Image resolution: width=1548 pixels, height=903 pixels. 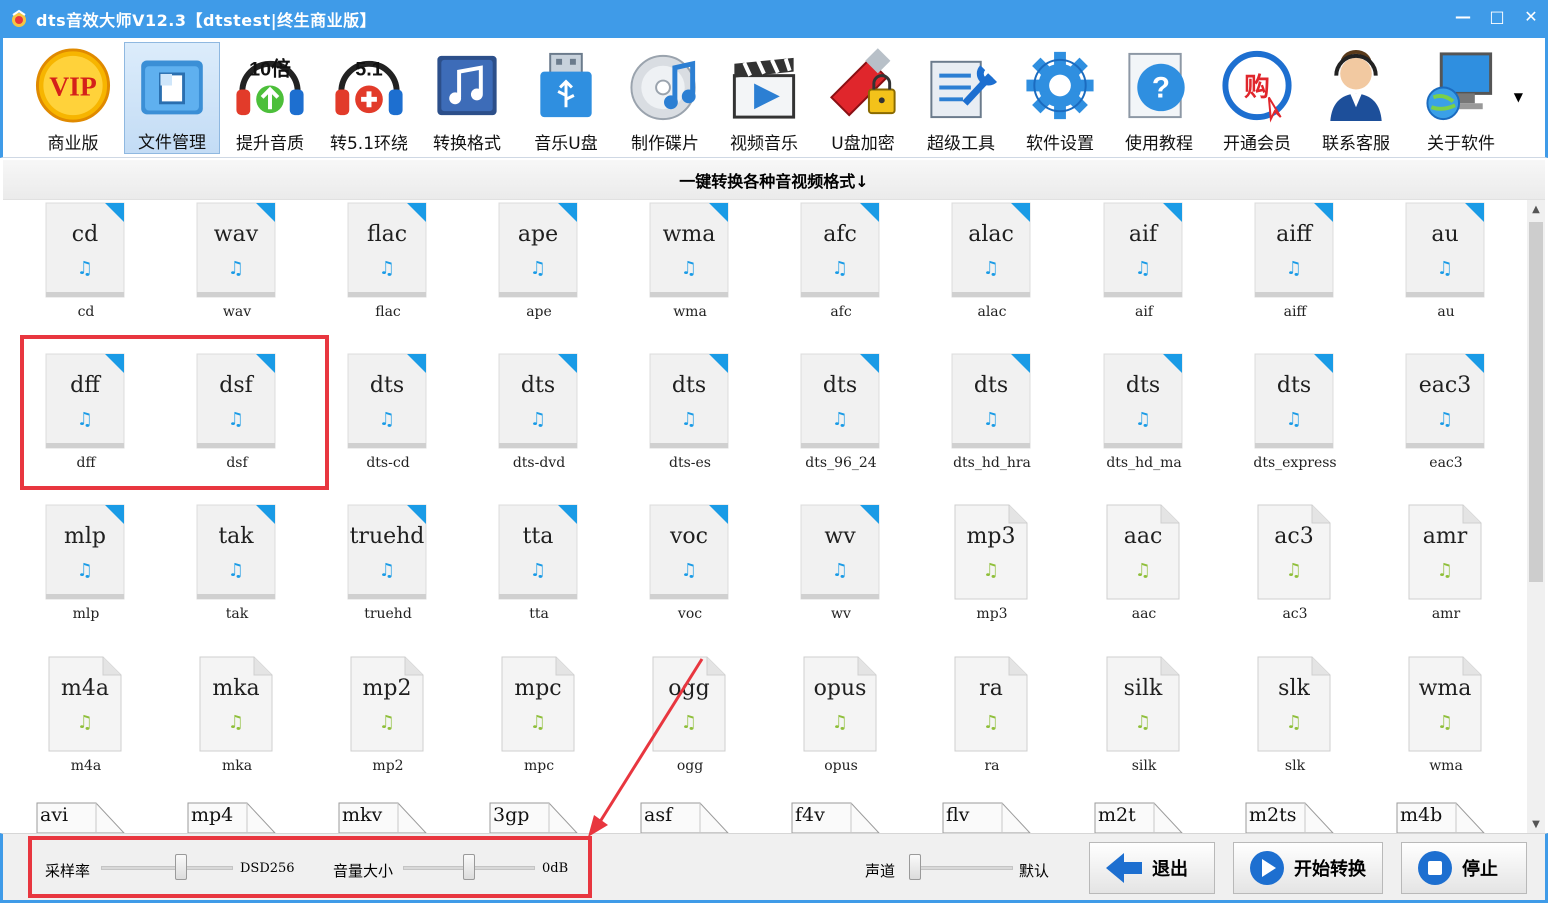 What do you see at coordinates (1497, 16) in the screenshot?
I see `maximize-button: □` at bounding box center [1497, 16].